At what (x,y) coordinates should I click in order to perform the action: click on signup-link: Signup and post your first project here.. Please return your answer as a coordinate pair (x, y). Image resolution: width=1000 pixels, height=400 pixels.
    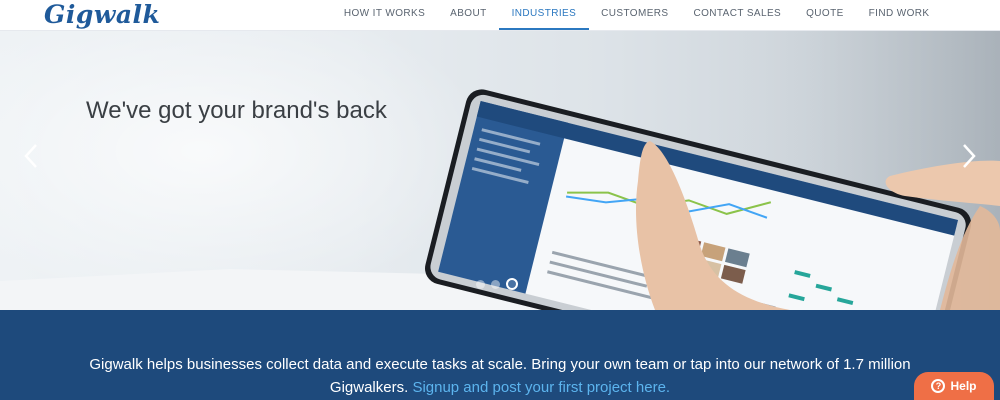
    Looking at the image, I should click on (541, 387).